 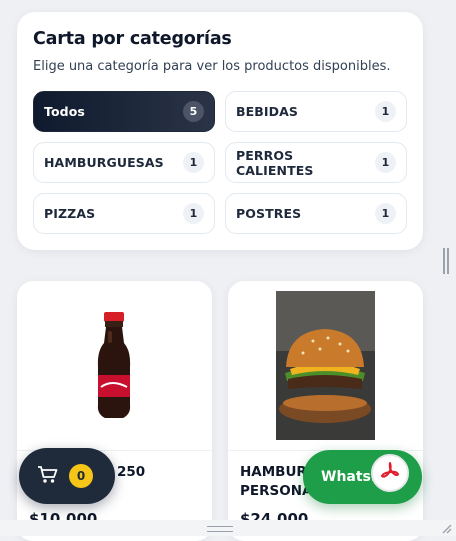 I want to click on category-label: PERROS CALIENTES, so click(x=275, y=162).